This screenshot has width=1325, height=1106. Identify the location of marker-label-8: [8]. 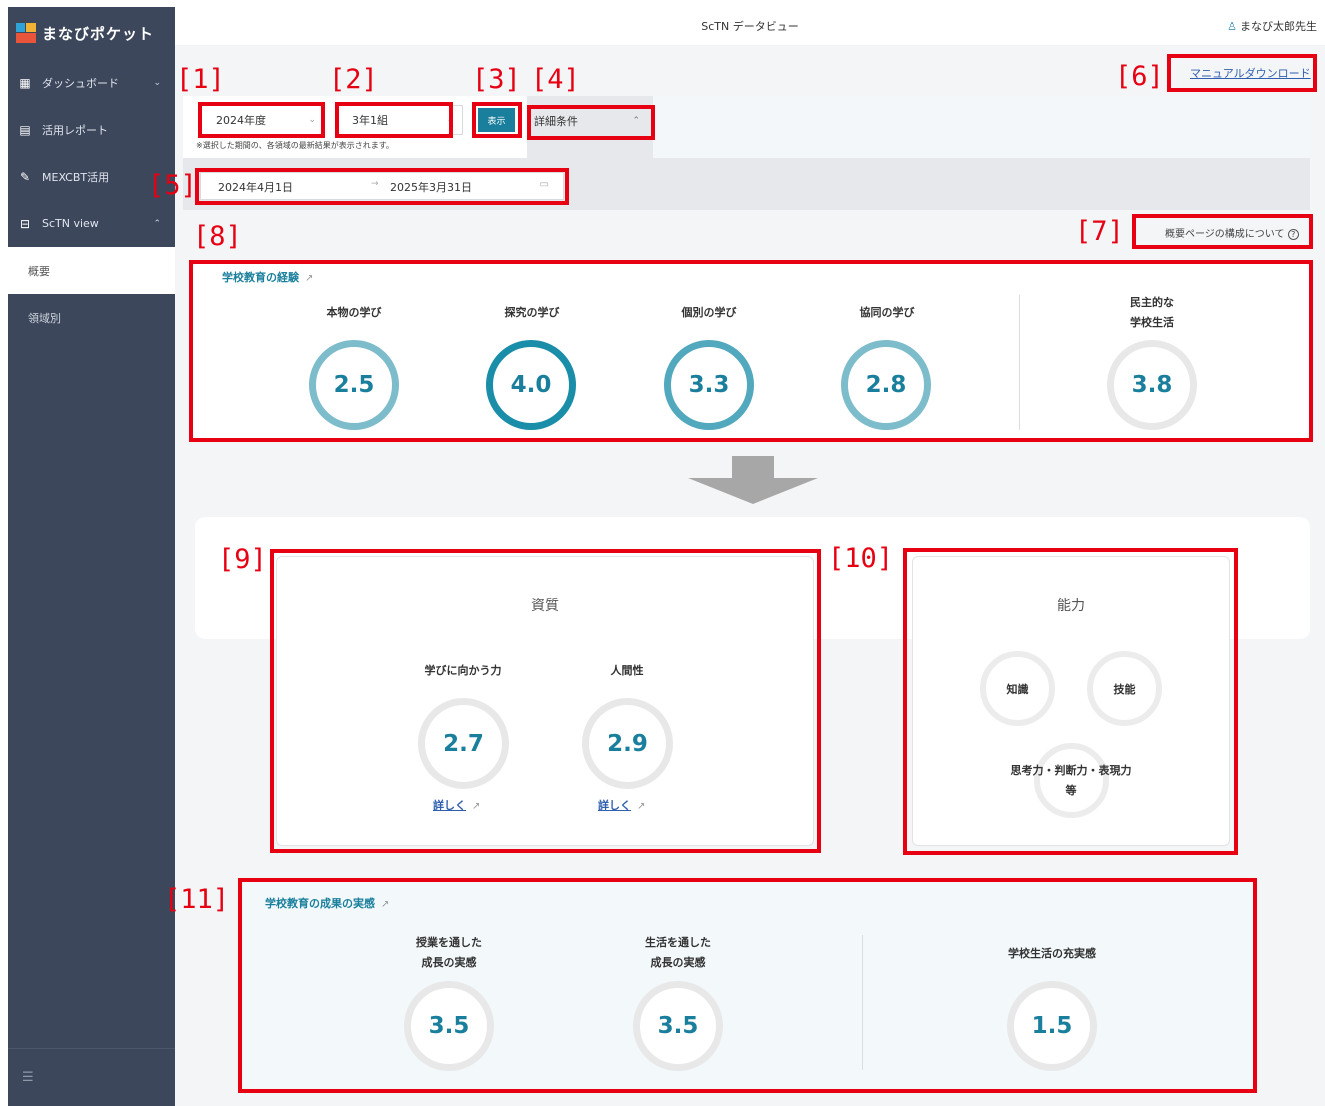
(217, 236).